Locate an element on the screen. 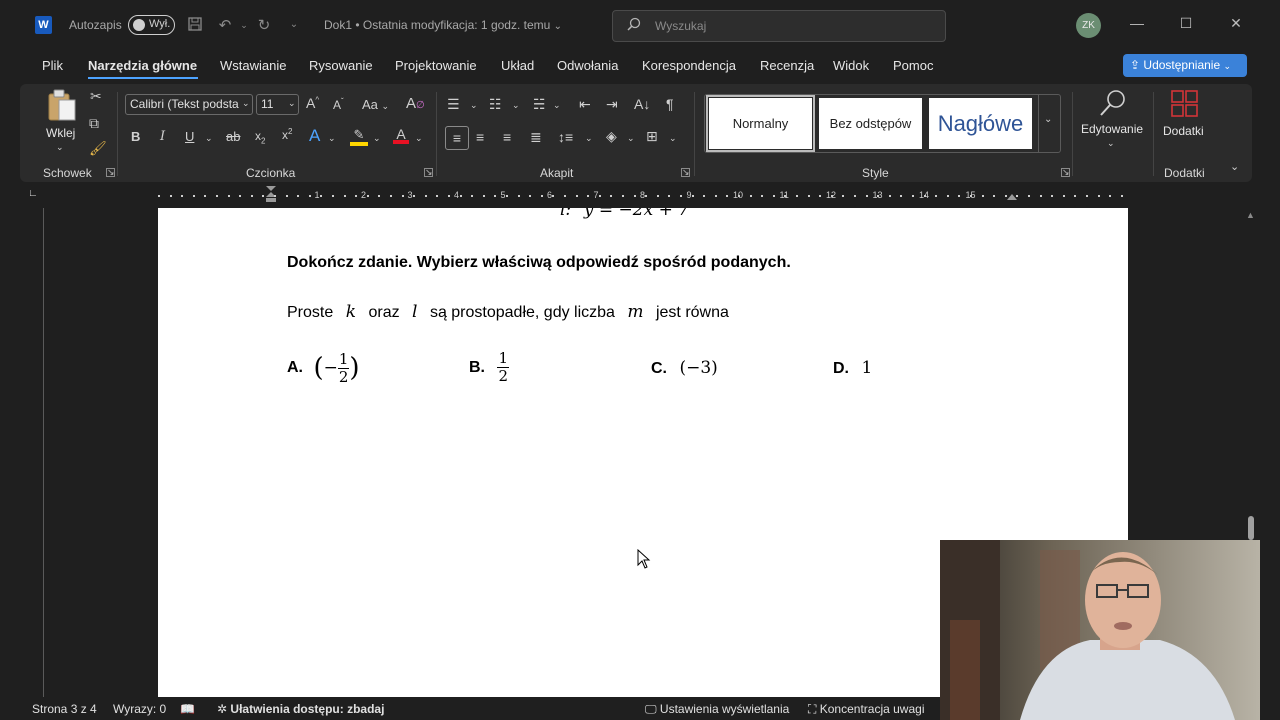  format-painter-icon: 🖌 is located at coordinates (98, 148).